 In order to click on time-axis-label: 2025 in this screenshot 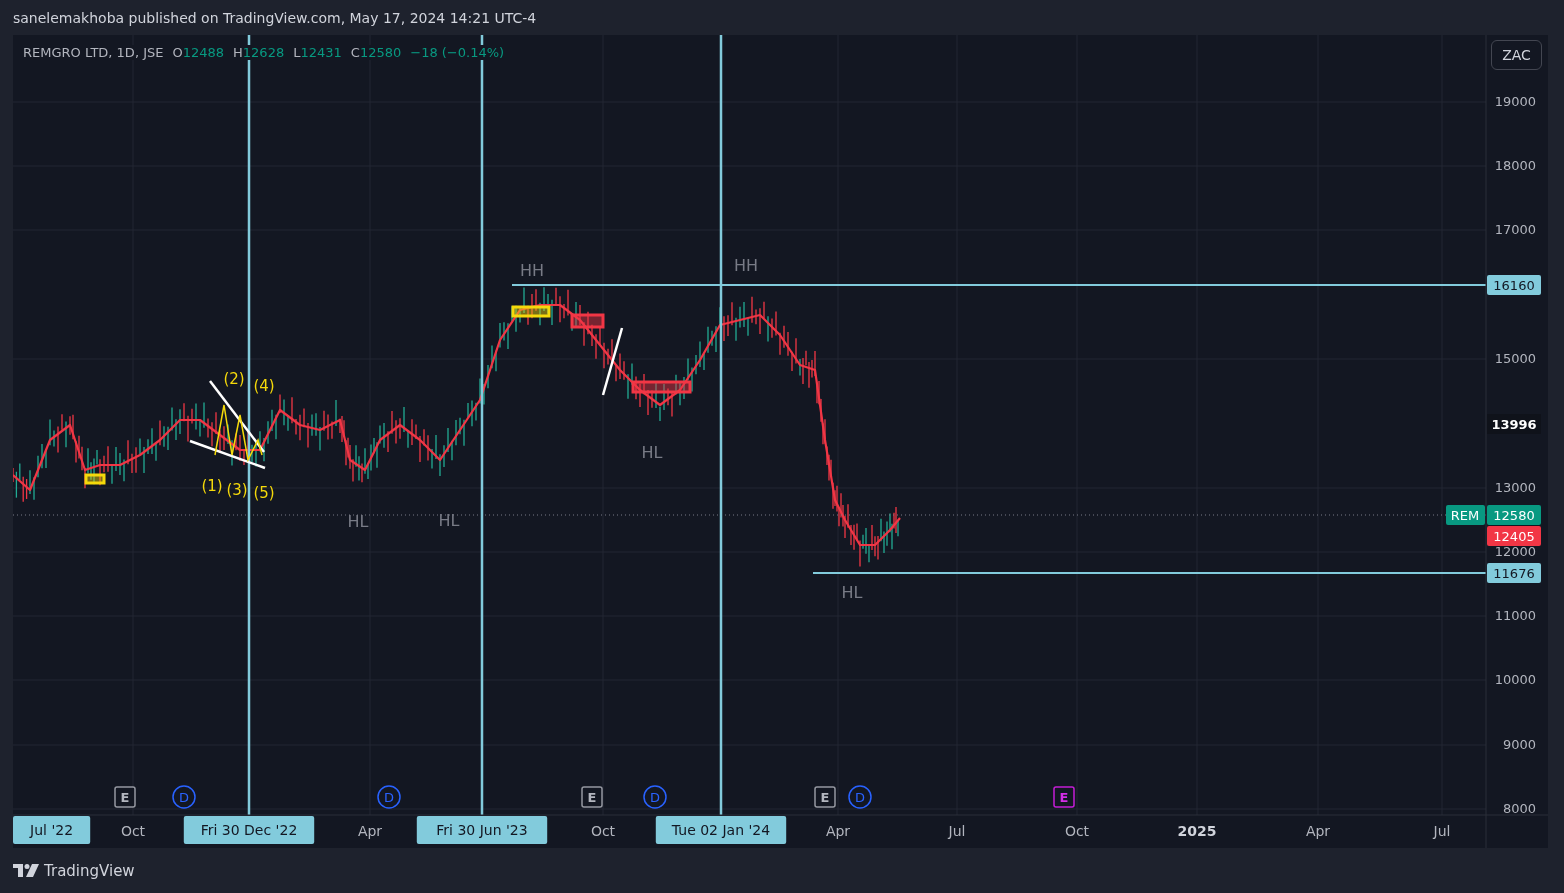, I will do `click(1197, 831)`.